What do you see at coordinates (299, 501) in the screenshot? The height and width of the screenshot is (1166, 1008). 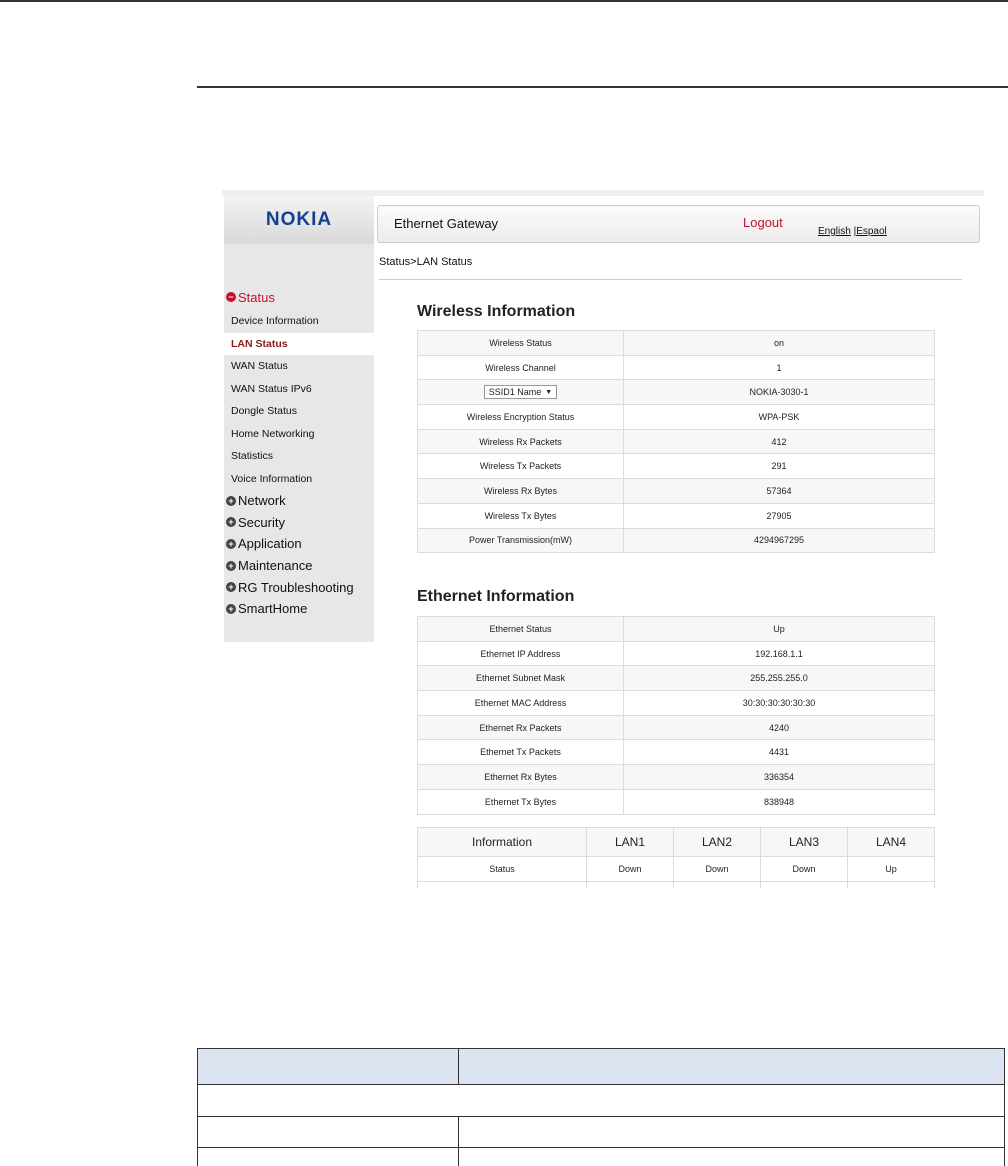 I see `menu-group-network: + Network` at bounding box center [299, 501].